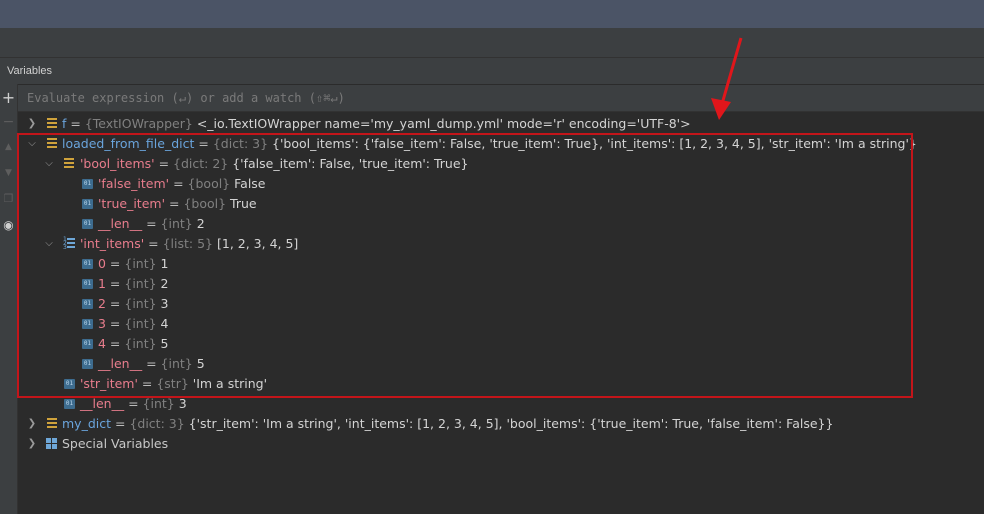  Describe the element at coordinates (8, 147) in the screenshot. I see `up-icon: ▲` at that location.